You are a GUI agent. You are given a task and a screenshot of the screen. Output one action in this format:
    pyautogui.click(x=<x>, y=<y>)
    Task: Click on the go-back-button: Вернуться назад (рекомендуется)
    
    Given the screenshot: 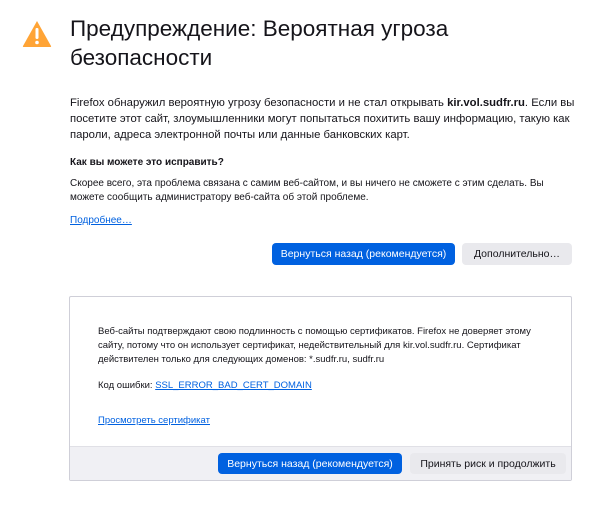 What is the action you would take?
    pyautogui.click(x=363, y=254)
    